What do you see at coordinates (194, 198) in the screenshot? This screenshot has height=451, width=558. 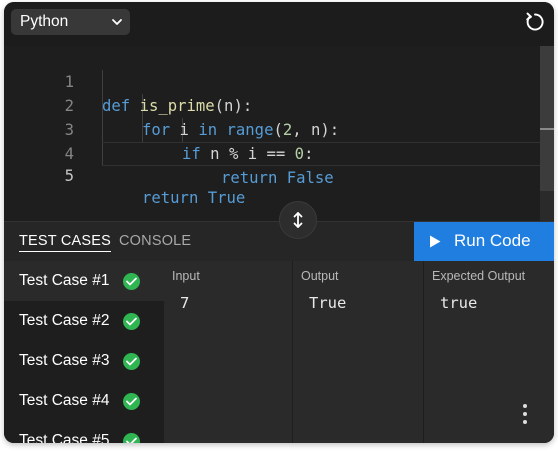 I see `code-text: return True` at bounding box center [194, 198].